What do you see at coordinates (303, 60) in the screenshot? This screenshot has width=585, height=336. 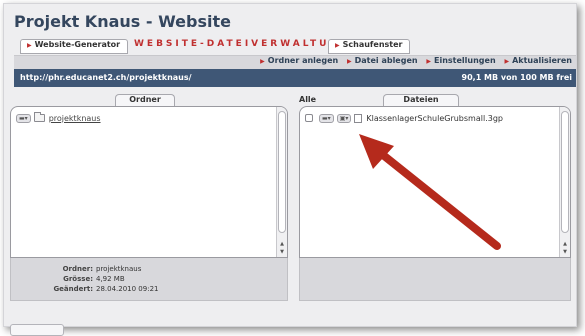 I see `create-folder-label: Ordner anlegen` at bounding box center [303, 60].